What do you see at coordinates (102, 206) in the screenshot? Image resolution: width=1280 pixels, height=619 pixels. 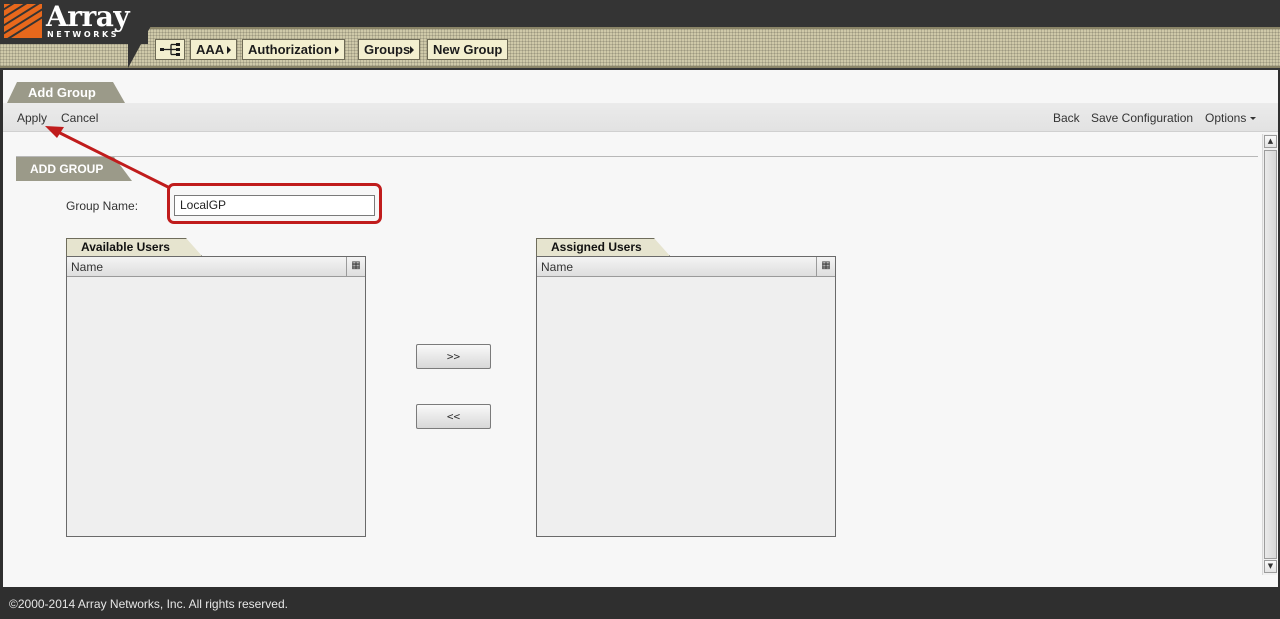 I see `group-name-label: Group Name:` at bounding box center [102, 206].